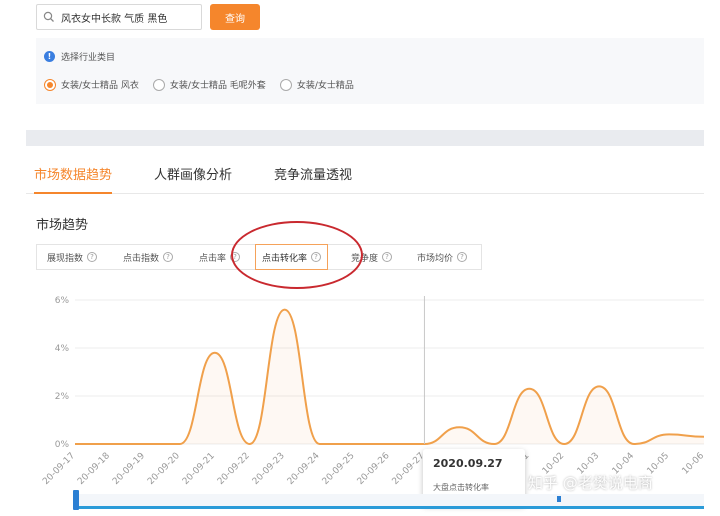 This screenshot has width=720, height=516. Describe the element at coordinates (88, 58) in the screenshot. I see `category-title-text: 选择行业类目` at that location.